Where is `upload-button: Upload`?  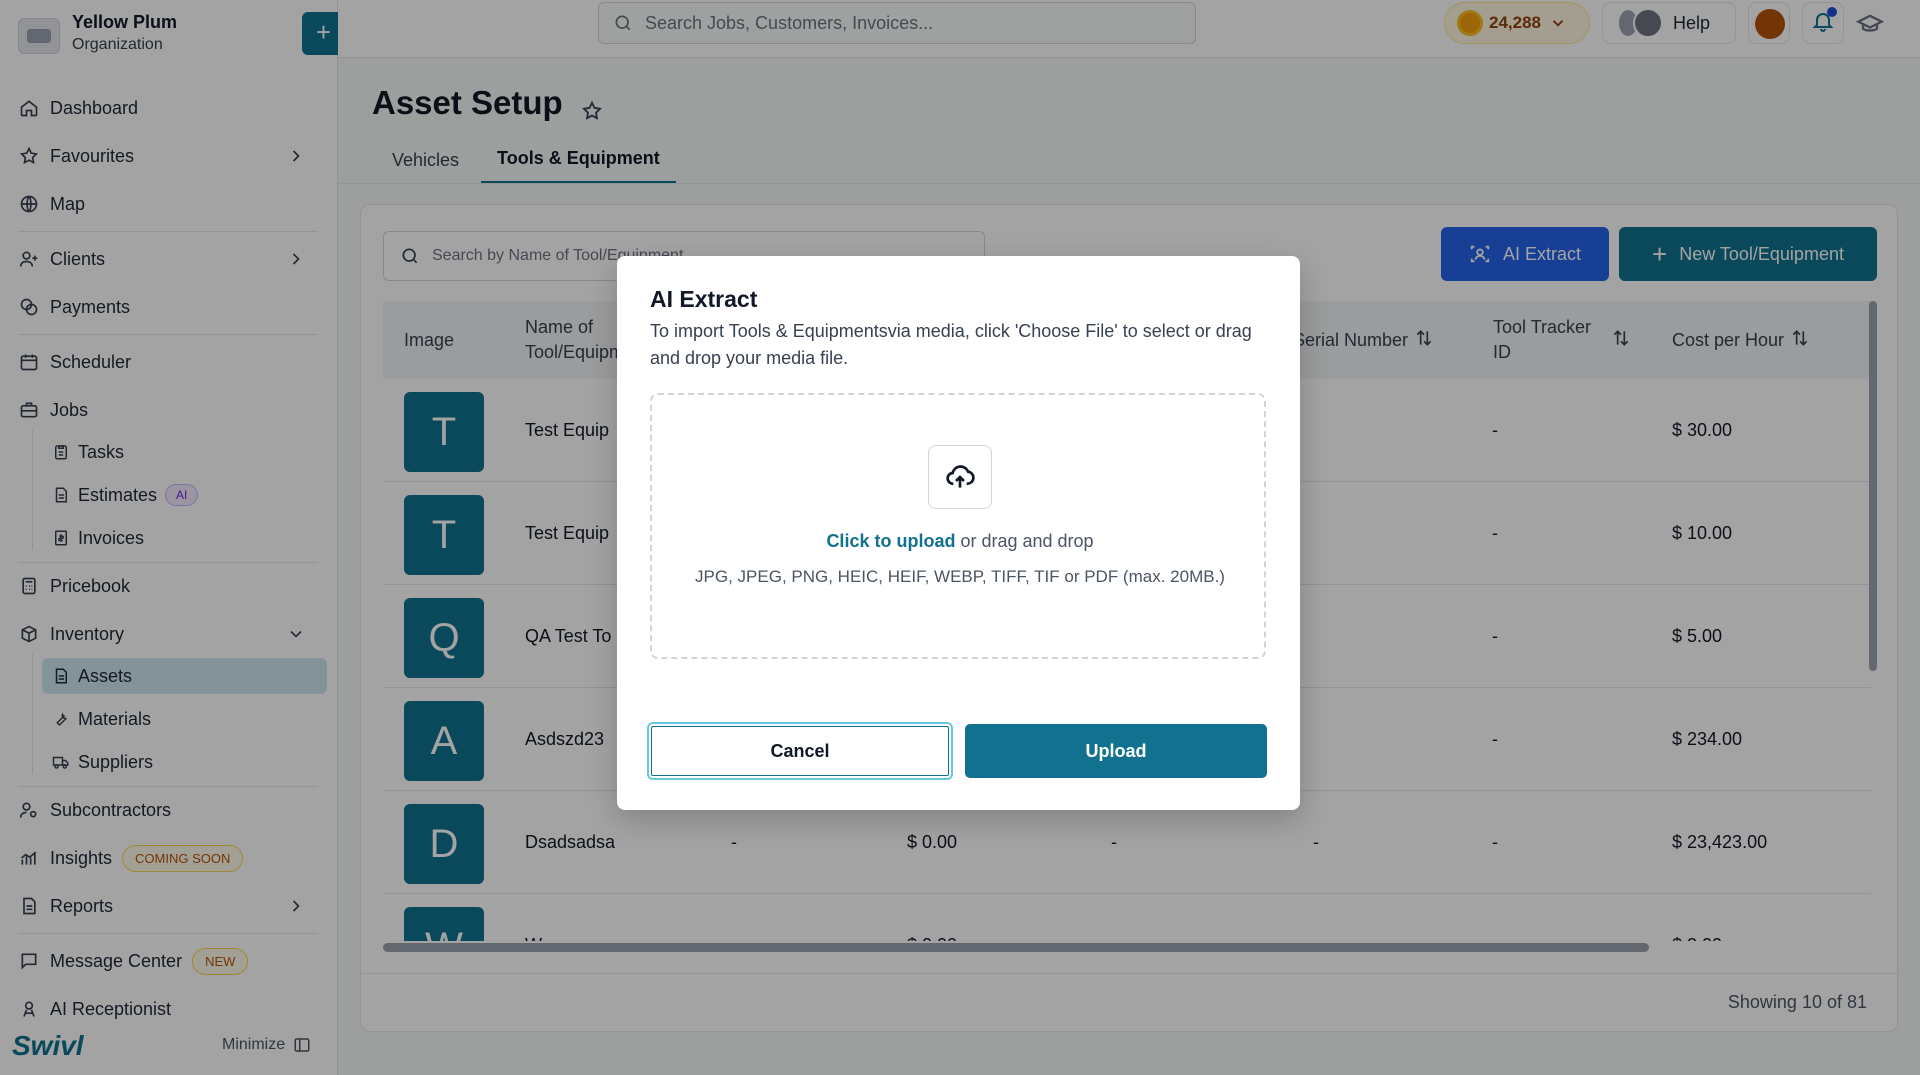 upload-button: Upload is located at coordinates (1116, 751).